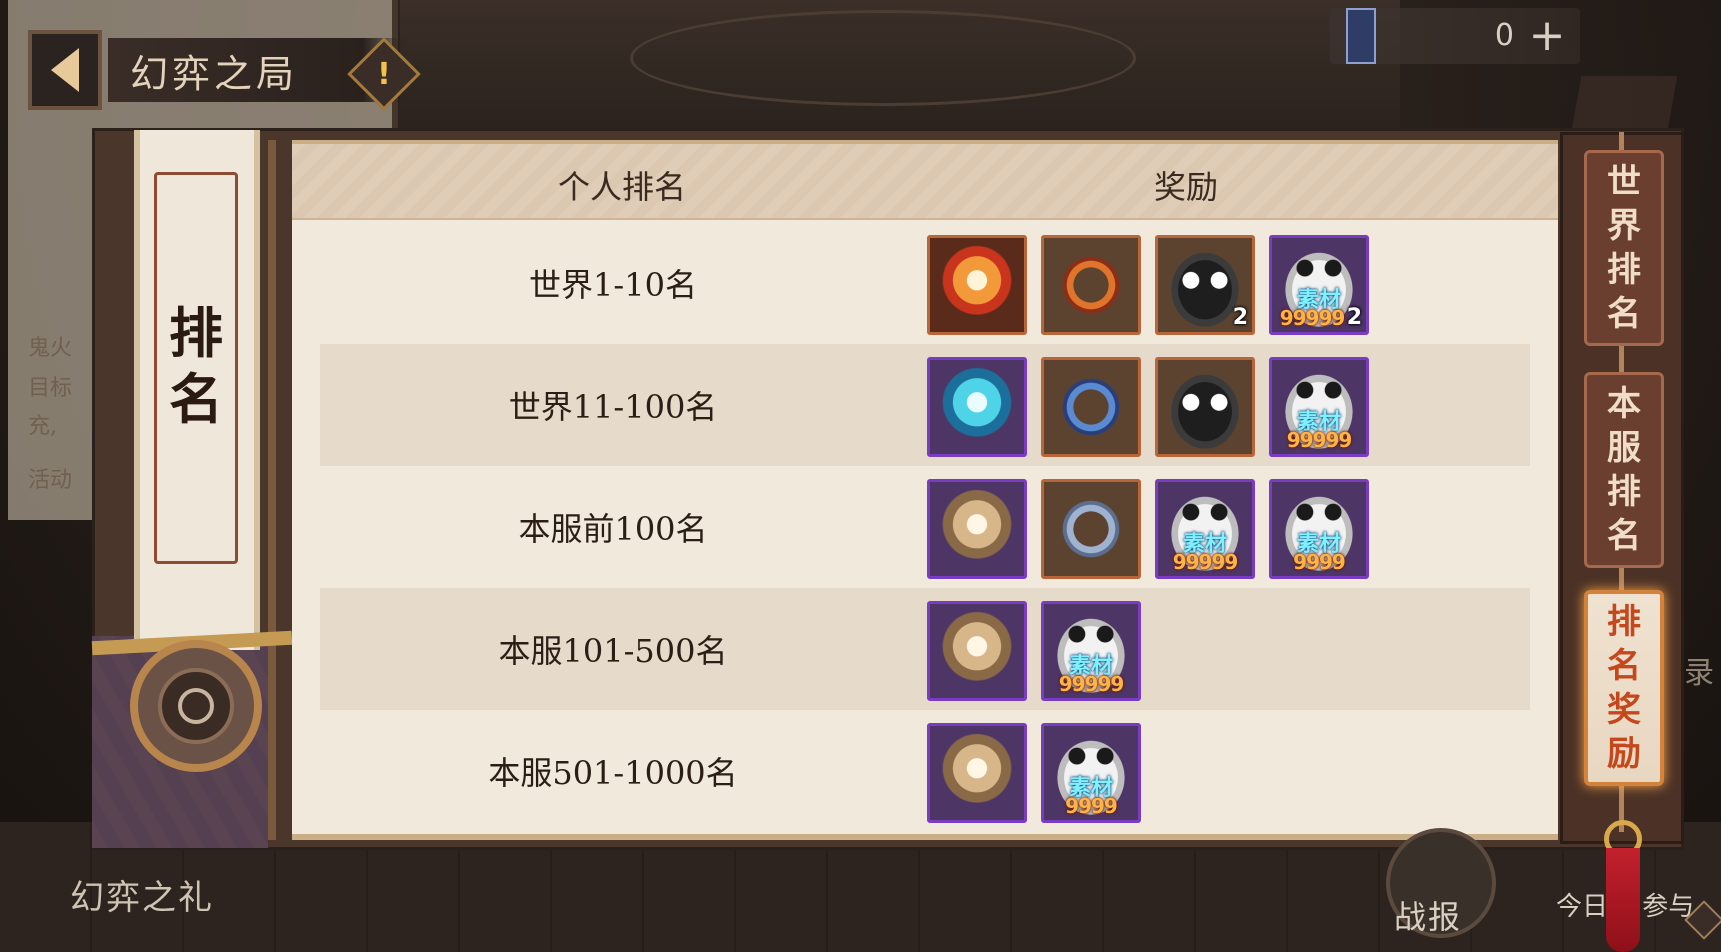 This screenshot has width=1721, height=952. I want to click on today-participation-label: 今日 参与, so click(1625, 904).